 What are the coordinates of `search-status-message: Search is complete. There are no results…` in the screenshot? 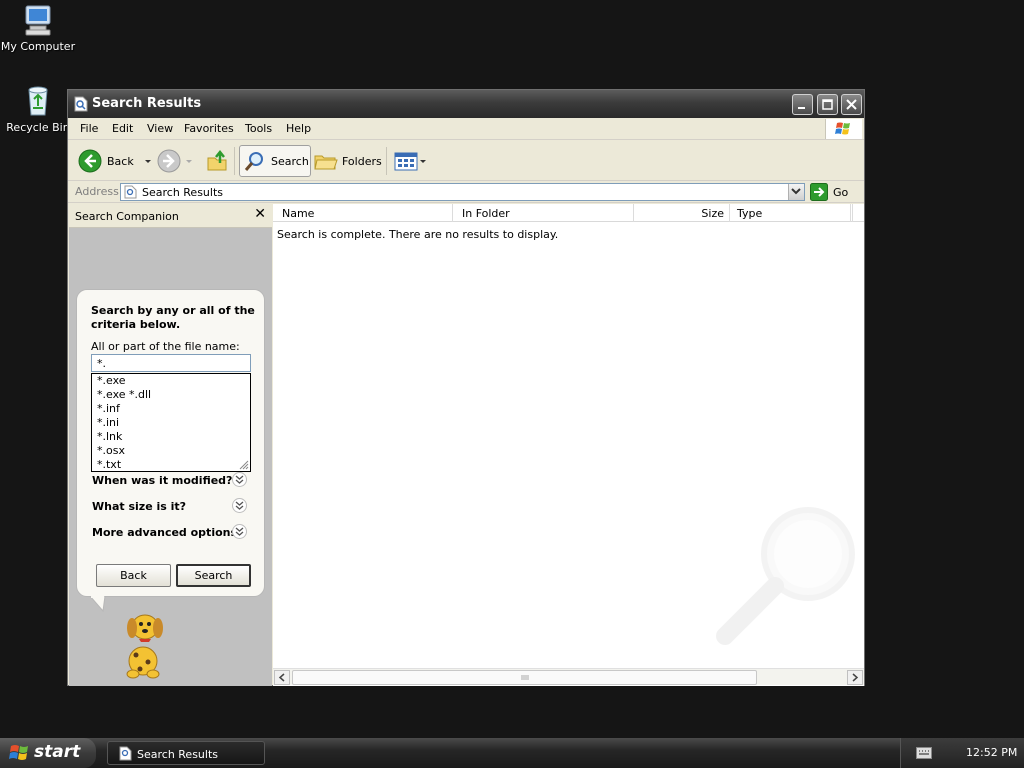 It's located at (418, 234).